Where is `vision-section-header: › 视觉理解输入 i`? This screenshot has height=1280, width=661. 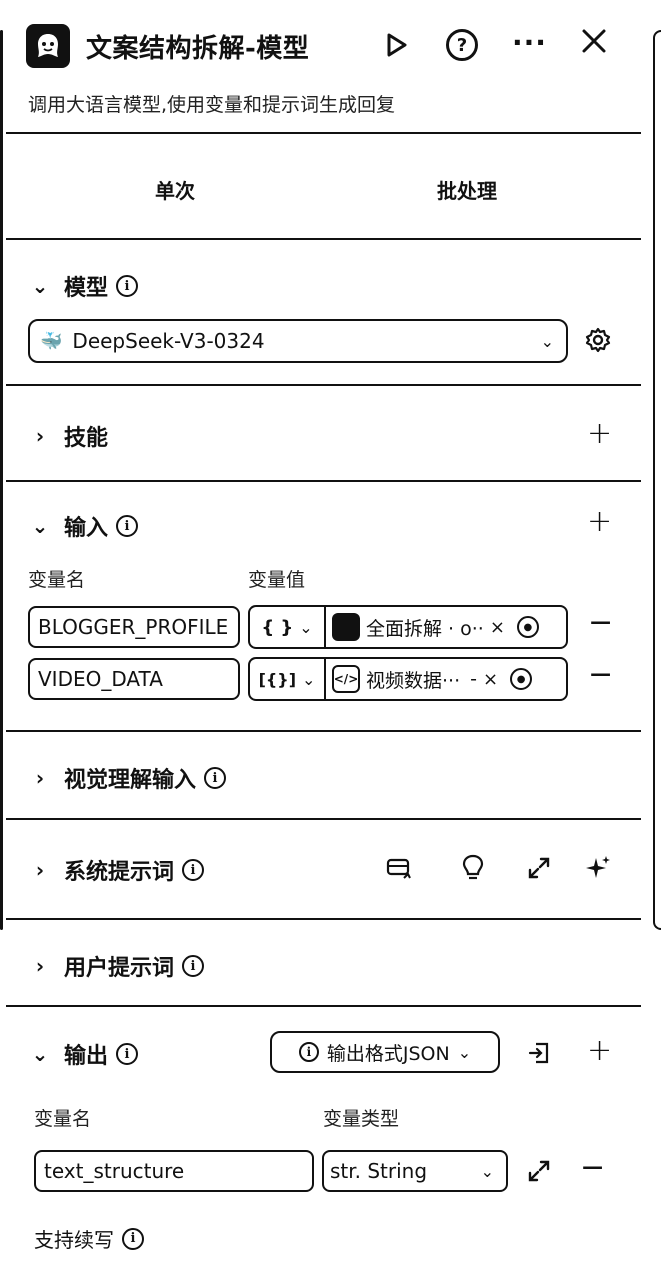
vision-section-header: › 视觉理解输入 i is located at coordinates (127, 778).